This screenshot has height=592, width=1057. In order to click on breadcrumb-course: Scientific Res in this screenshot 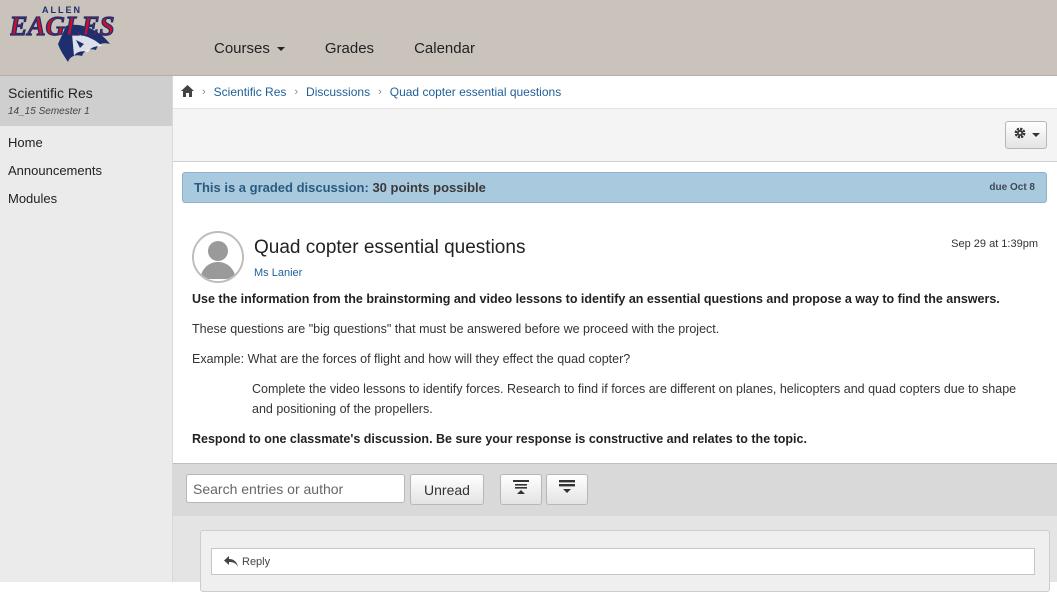, I will do `click(250, 92)`.